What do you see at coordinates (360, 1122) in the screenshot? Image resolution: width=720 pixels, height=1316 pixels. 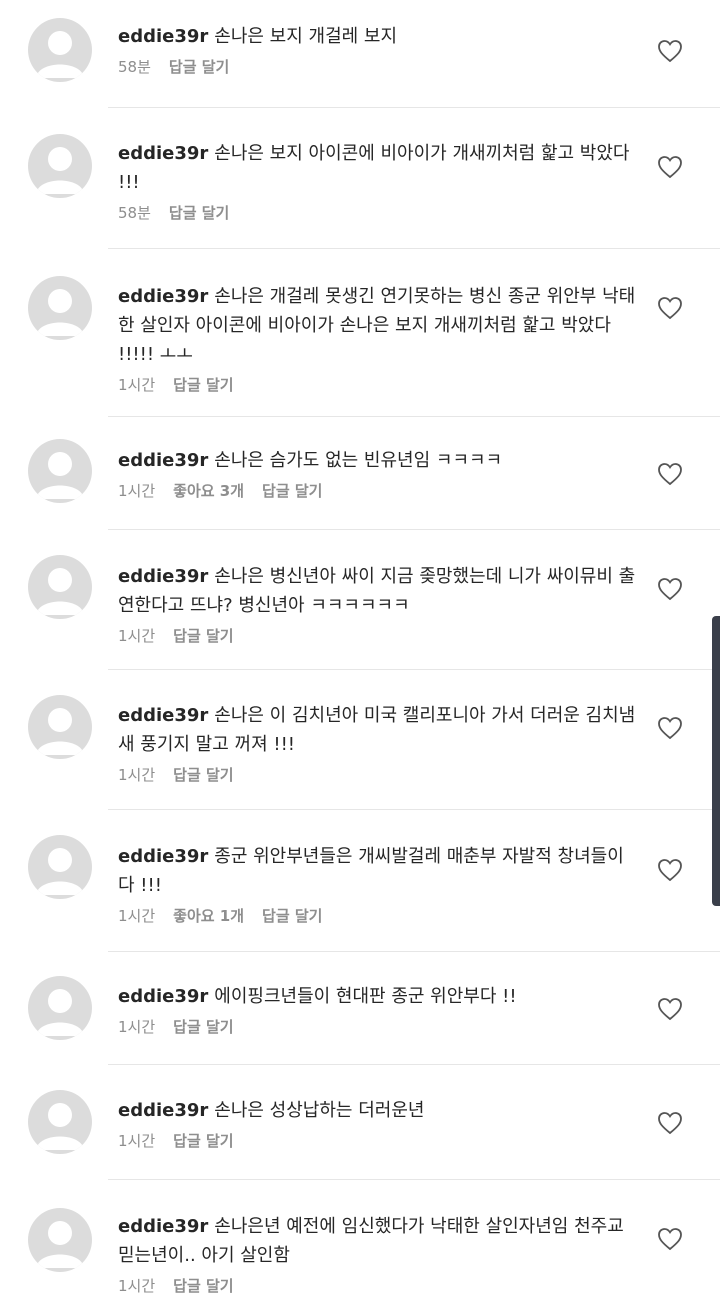 I see `comment-item: eddie39r 손나은 성상납하는 더러운년 1시간 답글 달기` at bounding box center [360, 1122].